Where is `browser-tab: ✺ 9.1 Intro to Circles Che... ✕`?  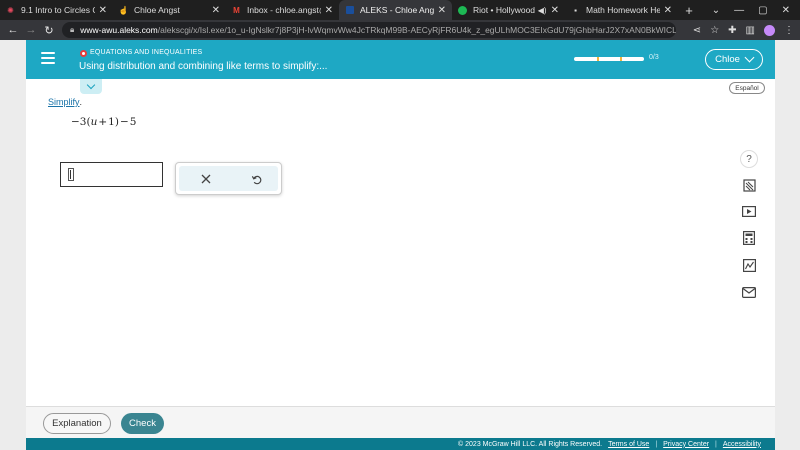 browser-tab: ✺ 9.1 Intro to Circles Che... ✕ is located at coordinates (56, 10).